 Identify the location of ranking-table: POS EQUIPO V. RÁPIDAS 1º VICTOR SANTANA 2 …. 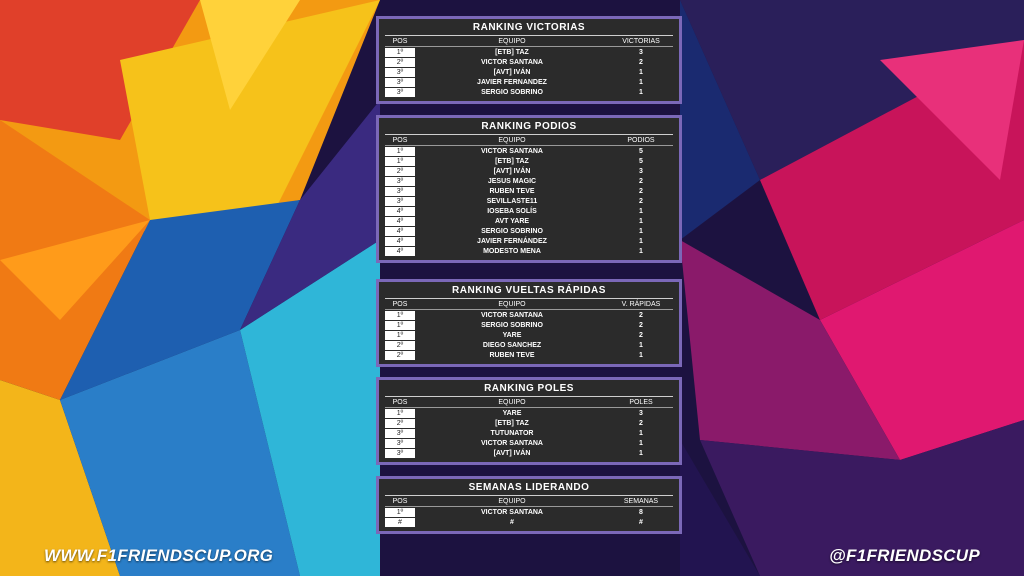
(529, 330).